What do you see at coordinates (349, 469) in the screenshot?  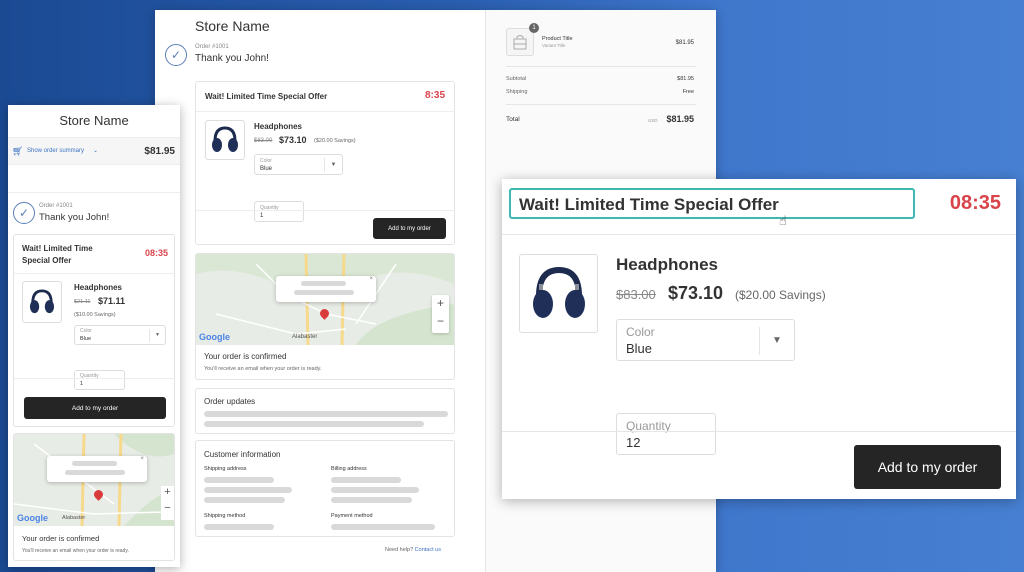 I see `billing-address-label: Billing address` at bounding box center [349, 469].